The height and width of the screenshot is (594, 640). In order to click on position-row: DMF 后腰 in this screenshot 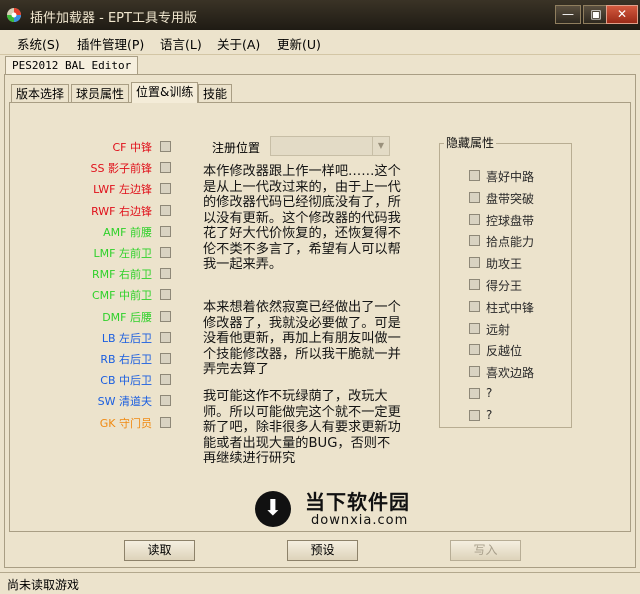, I will do `click(116, 317)`.